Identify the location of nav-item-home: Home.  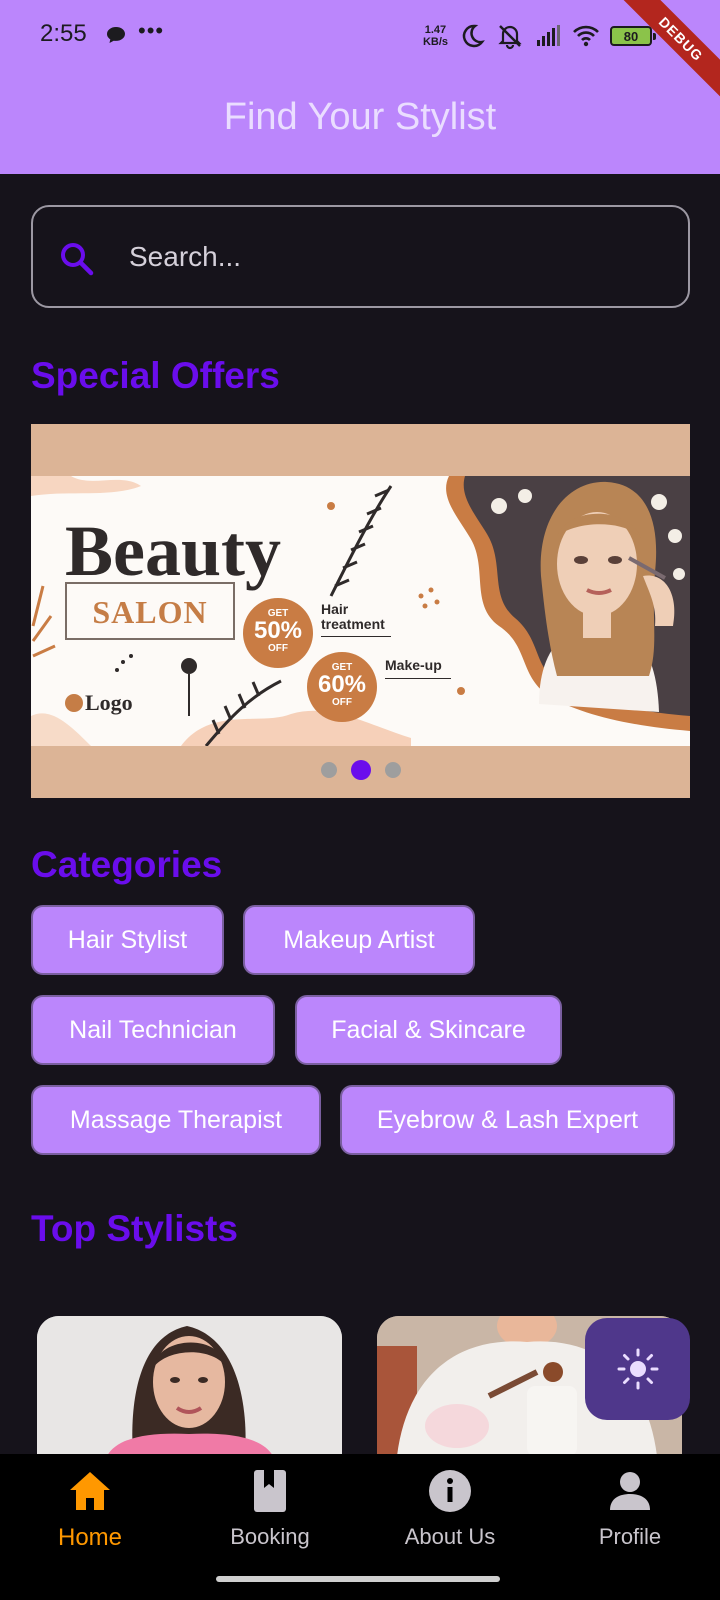
(90, 1516).